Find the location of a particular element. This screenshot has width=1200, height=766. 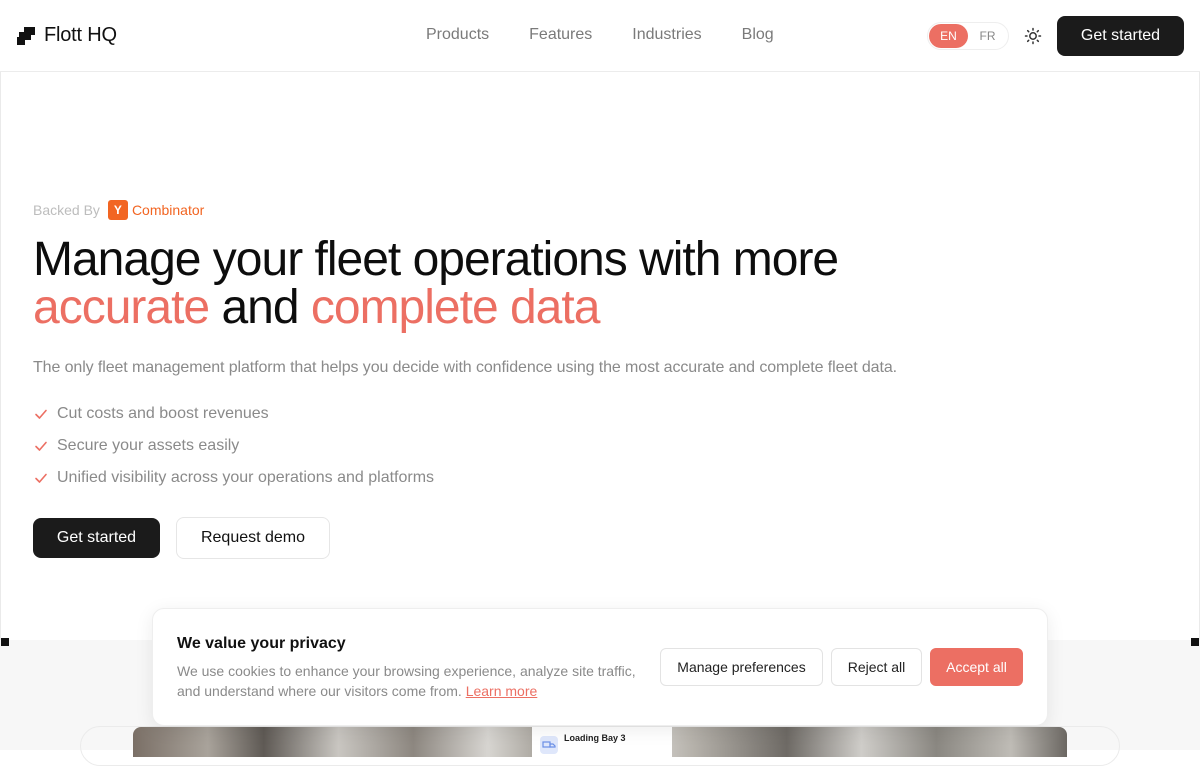

backed-by-badge: Backed By Y Combinator is located at coordinates (118, 210).